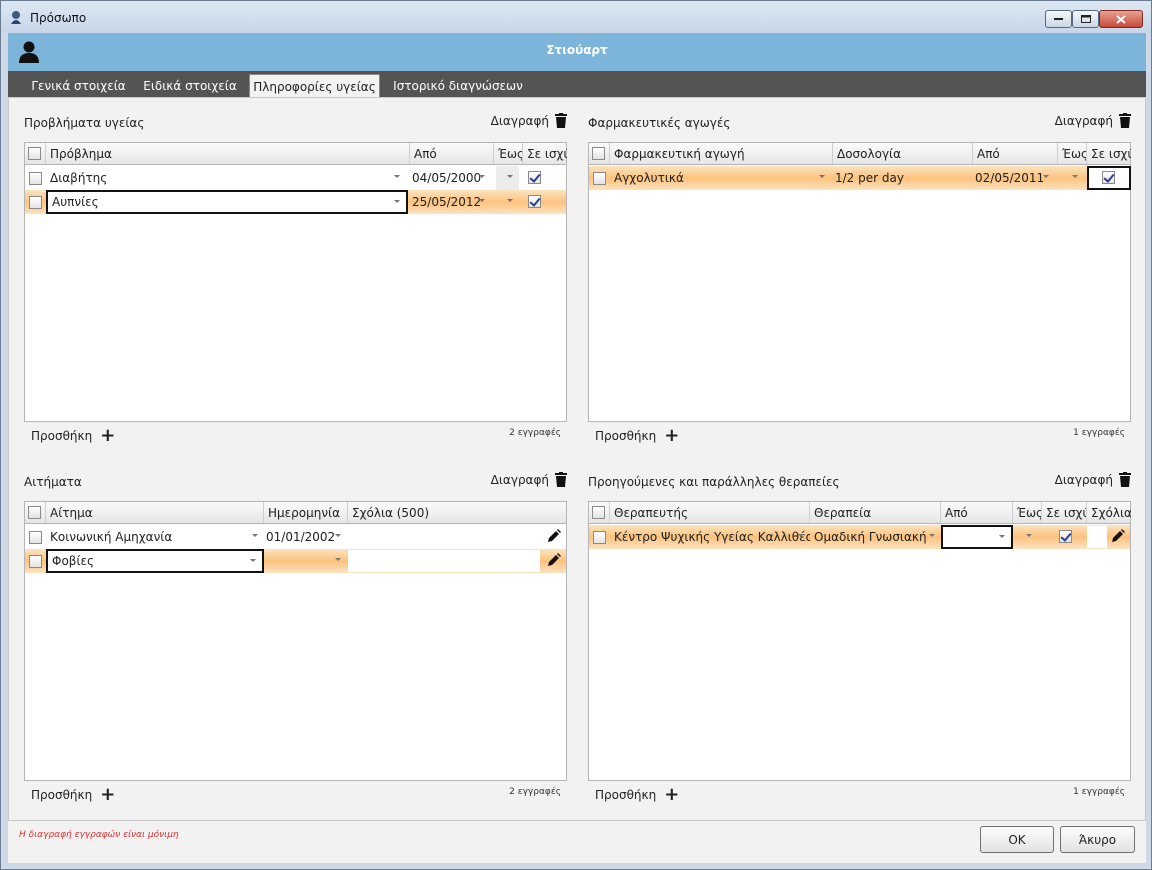 The height and width of the screenshot is (870, 1152). Describe the element at coordinates (720, 178) in the screenshot. I see `medication-cell: Αγχολυτικά` at that location.